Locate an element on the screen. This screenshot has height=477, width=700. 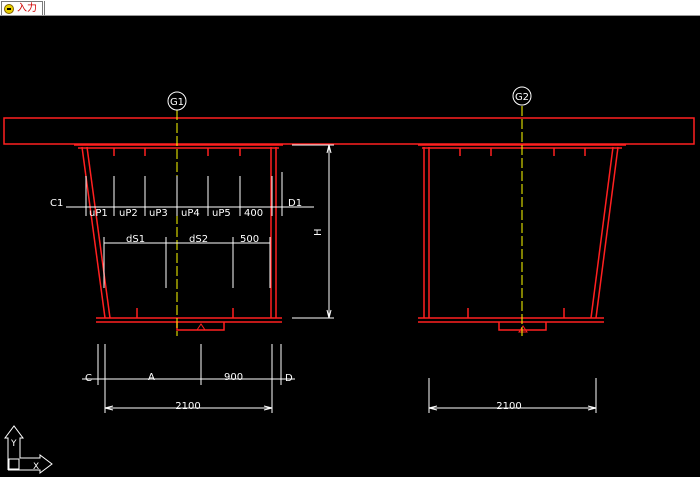
dim-up4: uP4 is located at coordinates (190, 213).